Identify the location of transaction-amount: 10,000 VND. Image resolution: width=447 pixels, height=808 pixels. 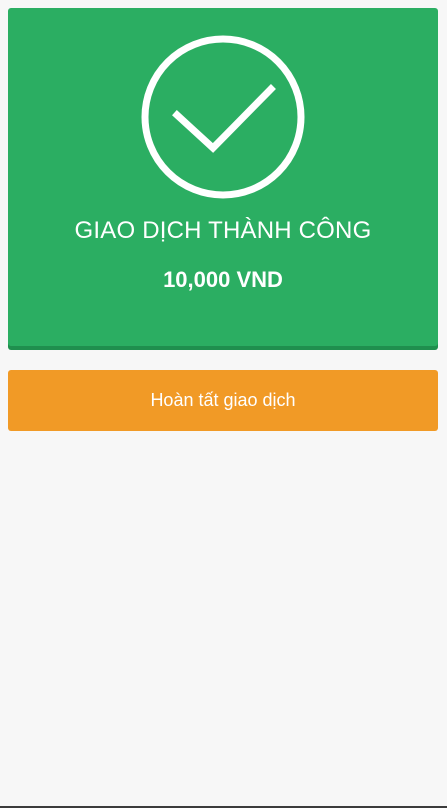
(223, 279).